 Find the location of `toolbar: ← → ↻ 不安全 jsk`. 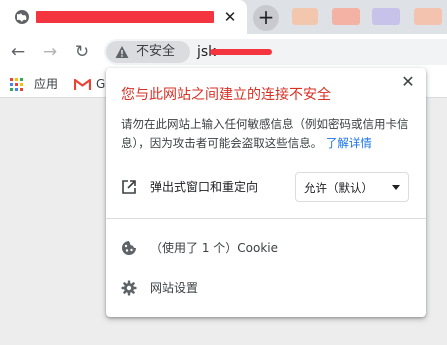

toolbar: ← → ↻ 不安全 jsk is located at coordinates (223, 52).